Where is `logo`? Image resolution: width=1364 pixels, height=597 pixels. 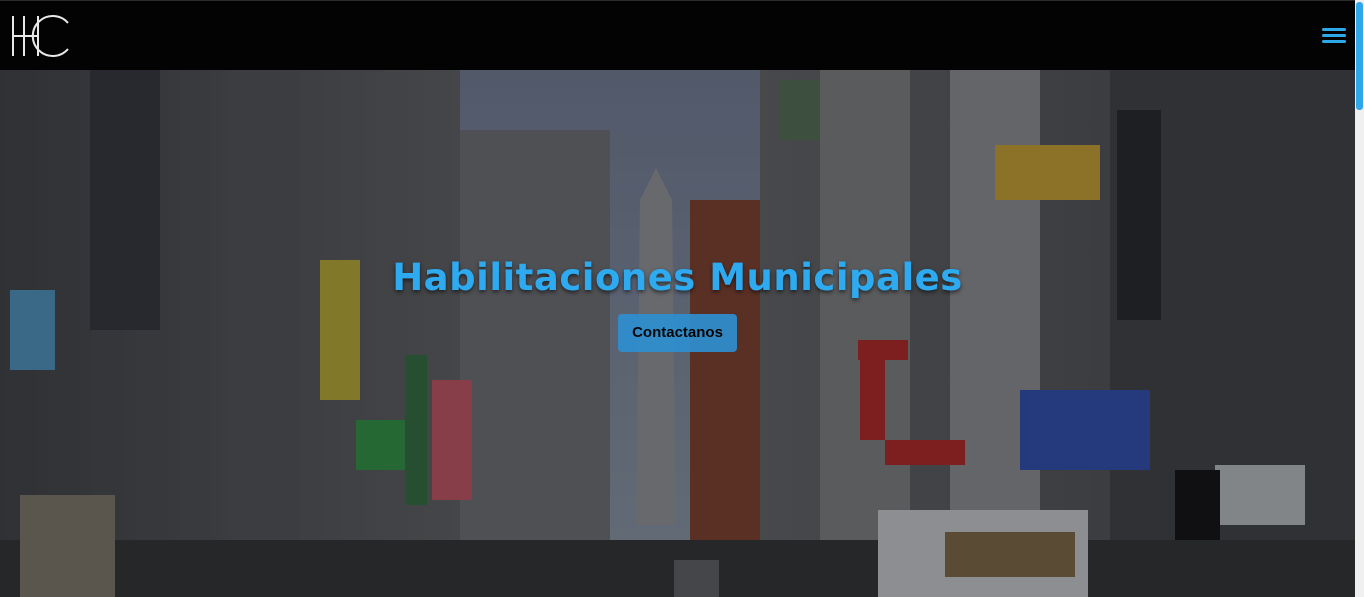
logo is located at coordinates (41, 36).